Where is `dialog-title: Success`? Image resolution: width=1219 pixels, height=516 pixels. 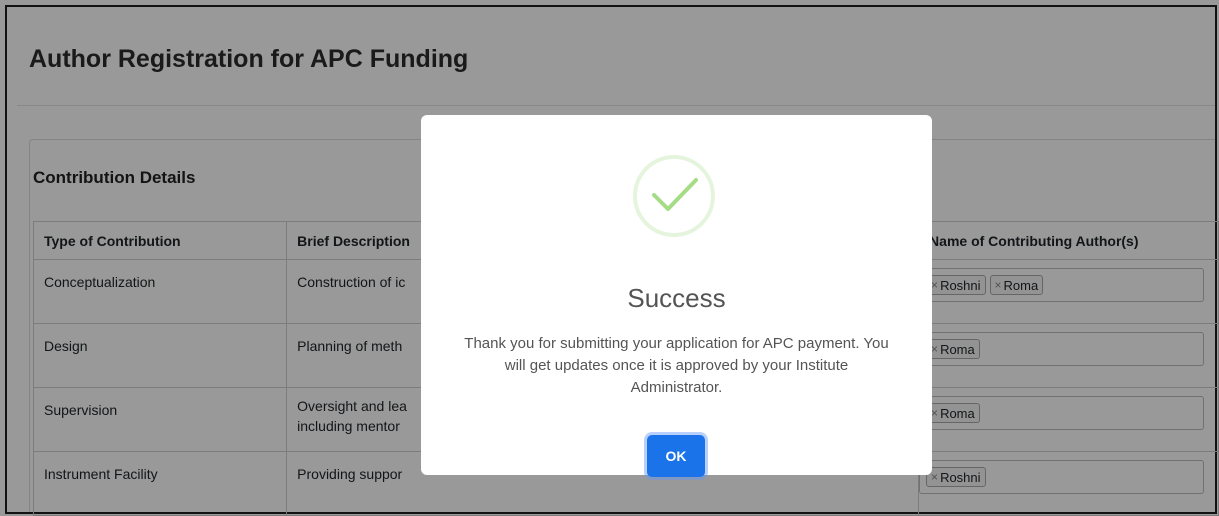
dialog-title: Success is located at coordinates (676, 298).